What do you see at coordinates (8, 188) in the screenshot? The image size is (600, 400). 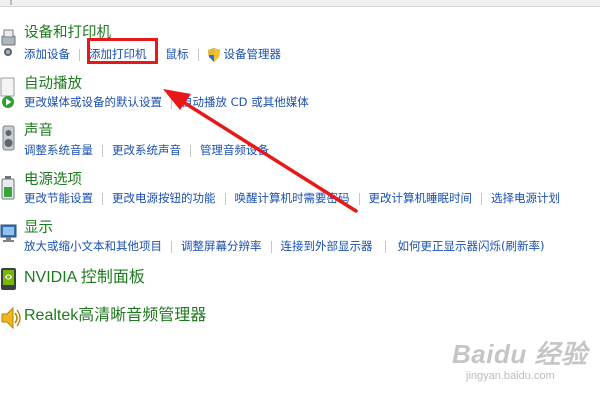 I see `battery-icon` at bounding box center [8, 188].